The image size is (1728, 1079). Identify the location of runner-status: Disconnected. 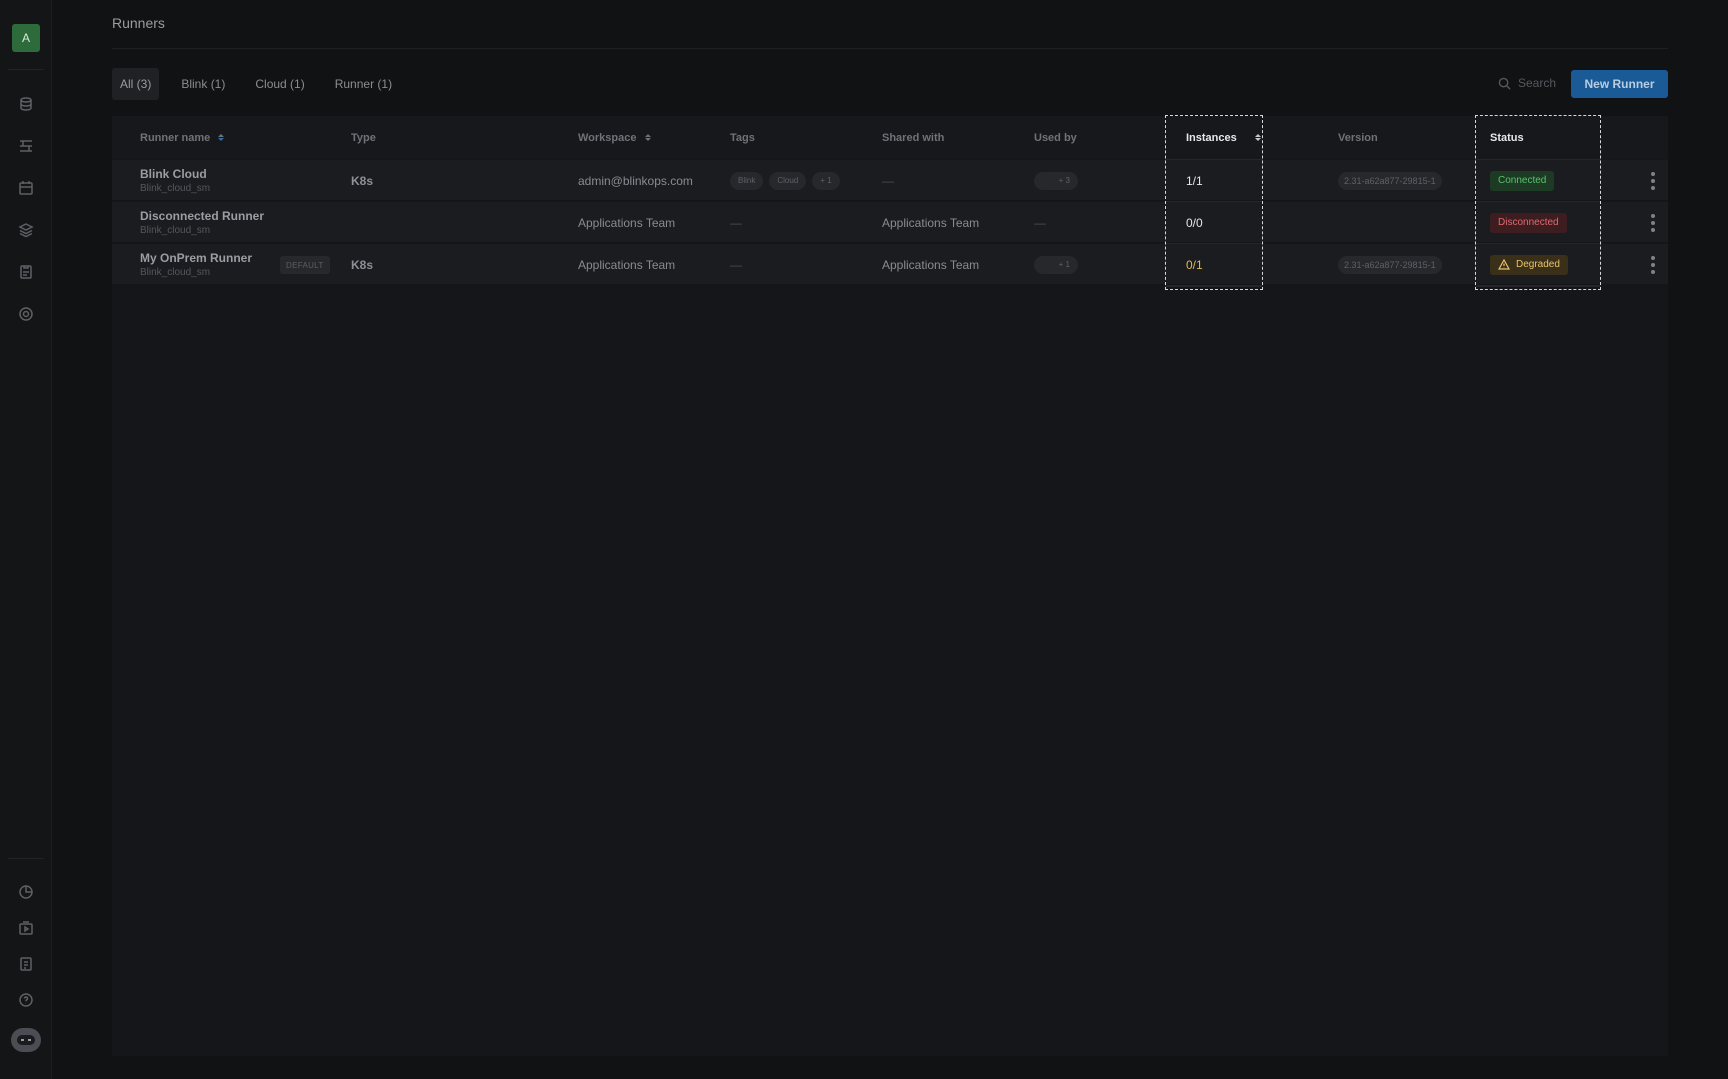
(1528, 222).